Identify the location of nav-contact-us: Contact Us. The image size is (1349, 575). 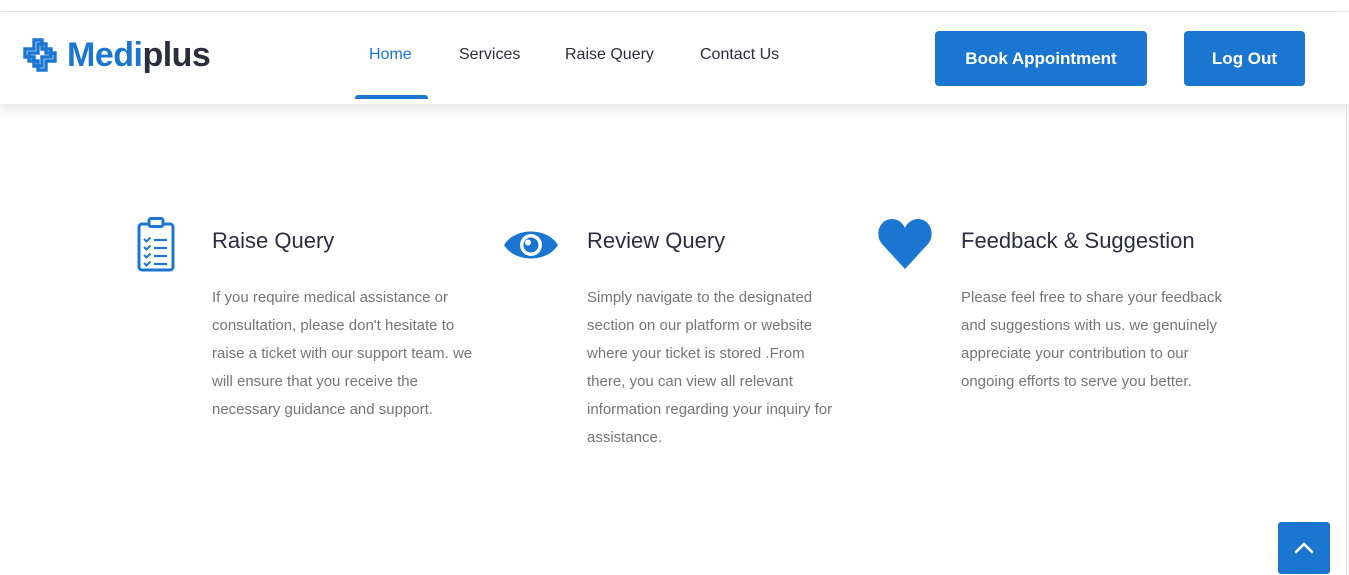
(739, 55).